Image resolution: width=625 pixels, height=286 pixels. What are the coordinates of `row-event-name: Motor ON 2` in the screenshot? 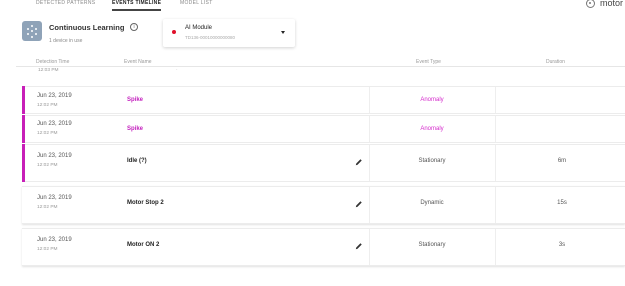 It's located at (143, 245).